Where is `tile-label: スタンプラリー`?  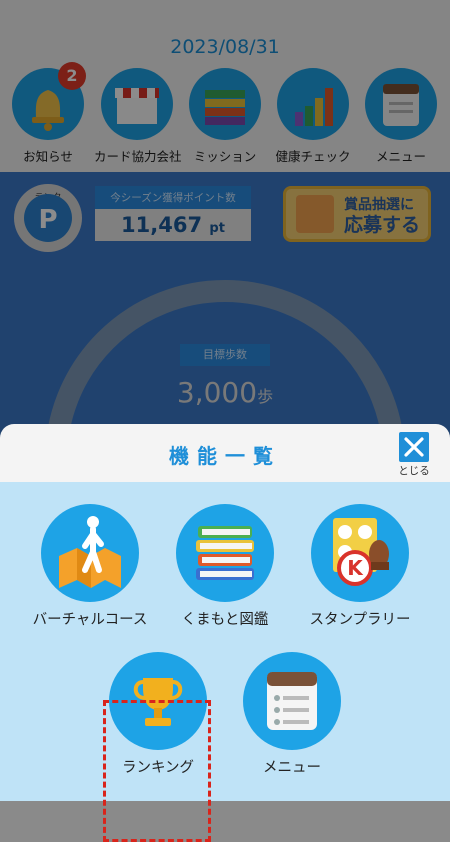 tile-label: スタンプラリー is located at coordinates (360, 620).